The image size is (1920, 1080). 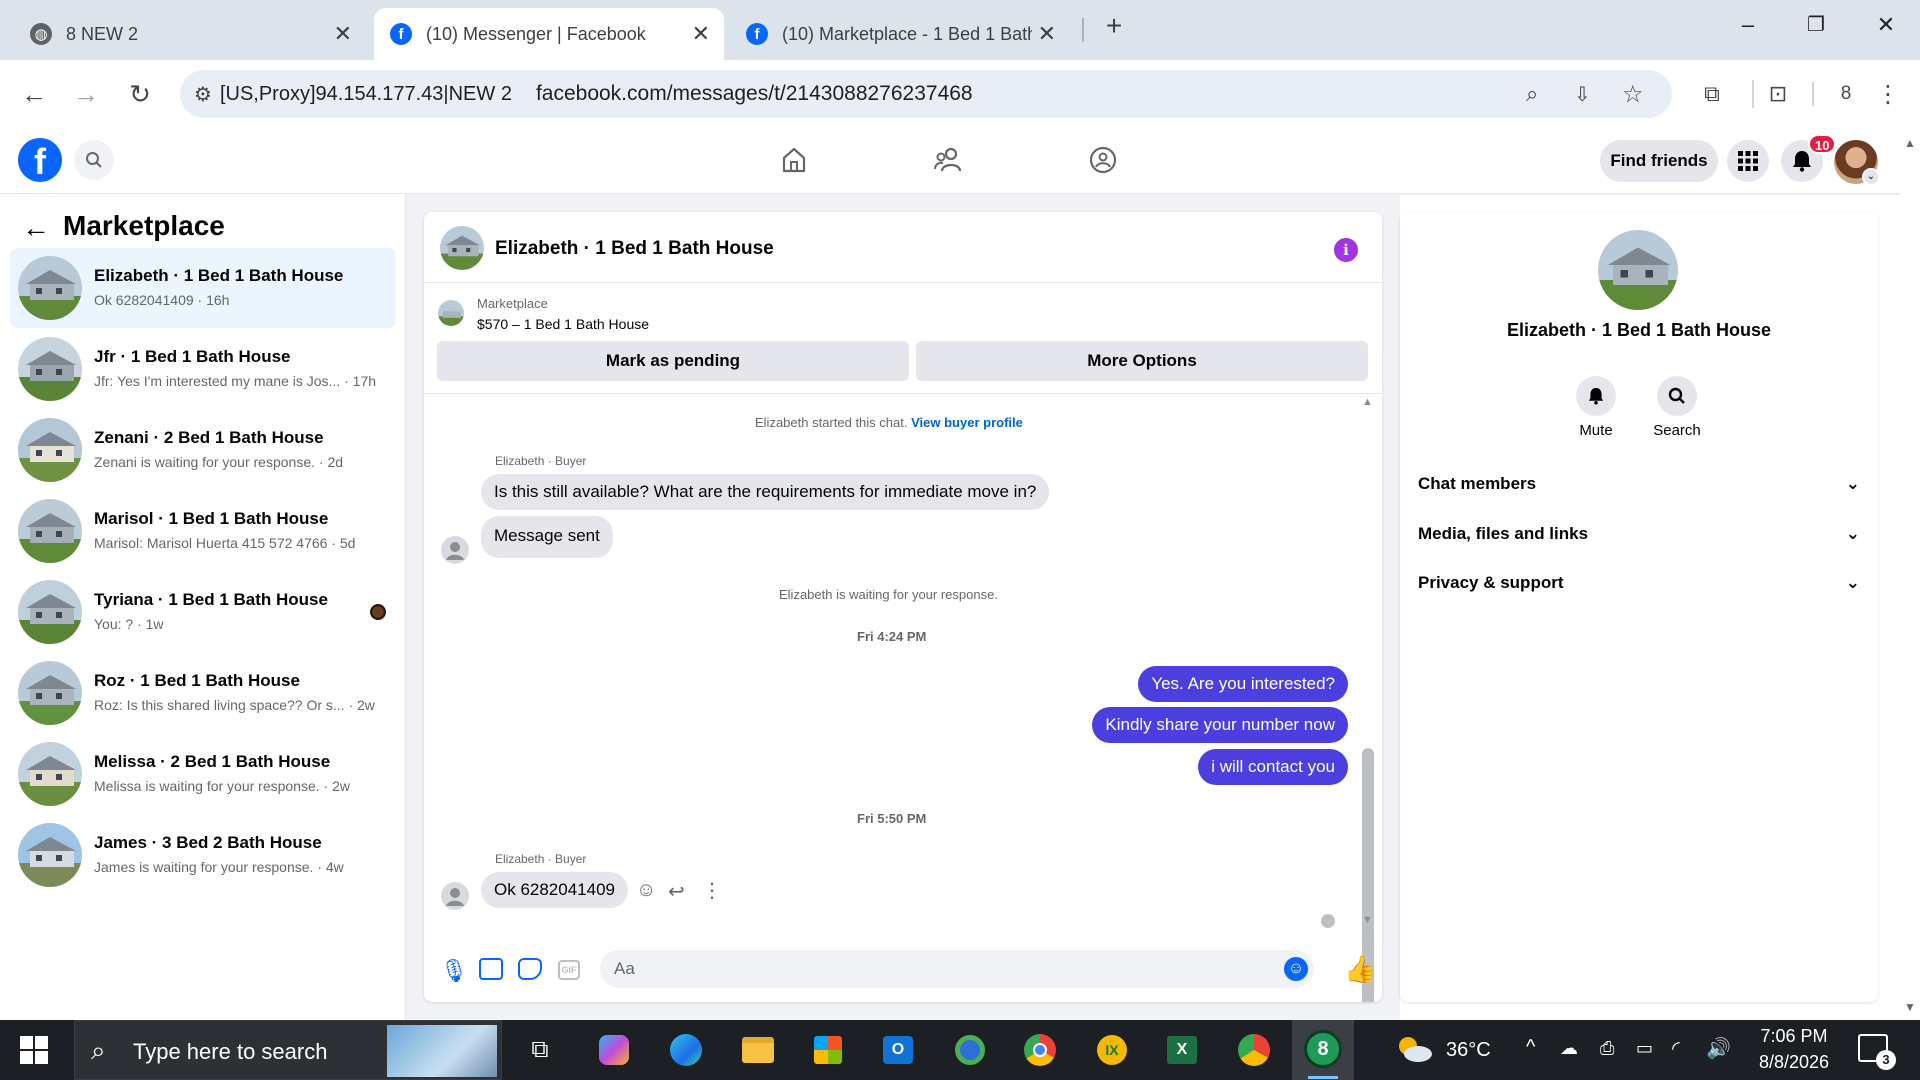 What do you see at coordinates (794, 160) in the screenshot?
I see `home-icon` at bounding box center [794, 160].